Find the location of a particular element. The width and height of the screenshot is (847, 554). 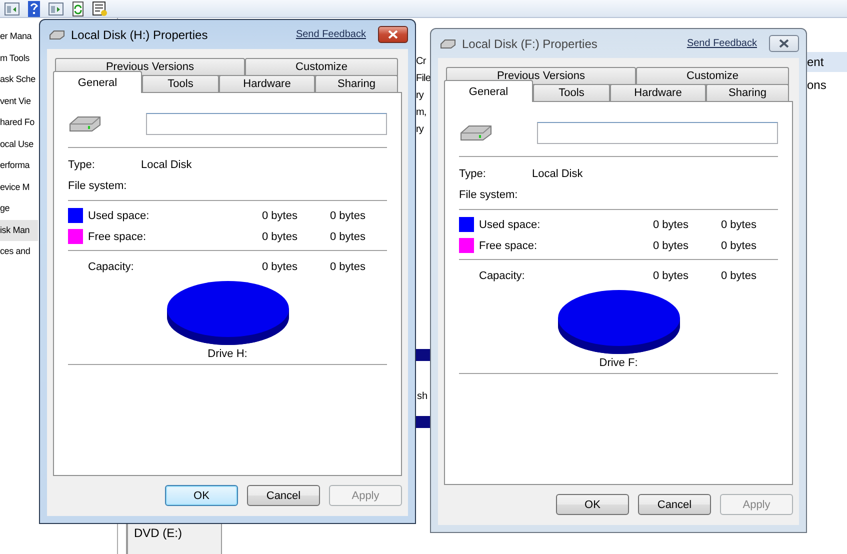

help-icon is located at coordinates (34, 8).